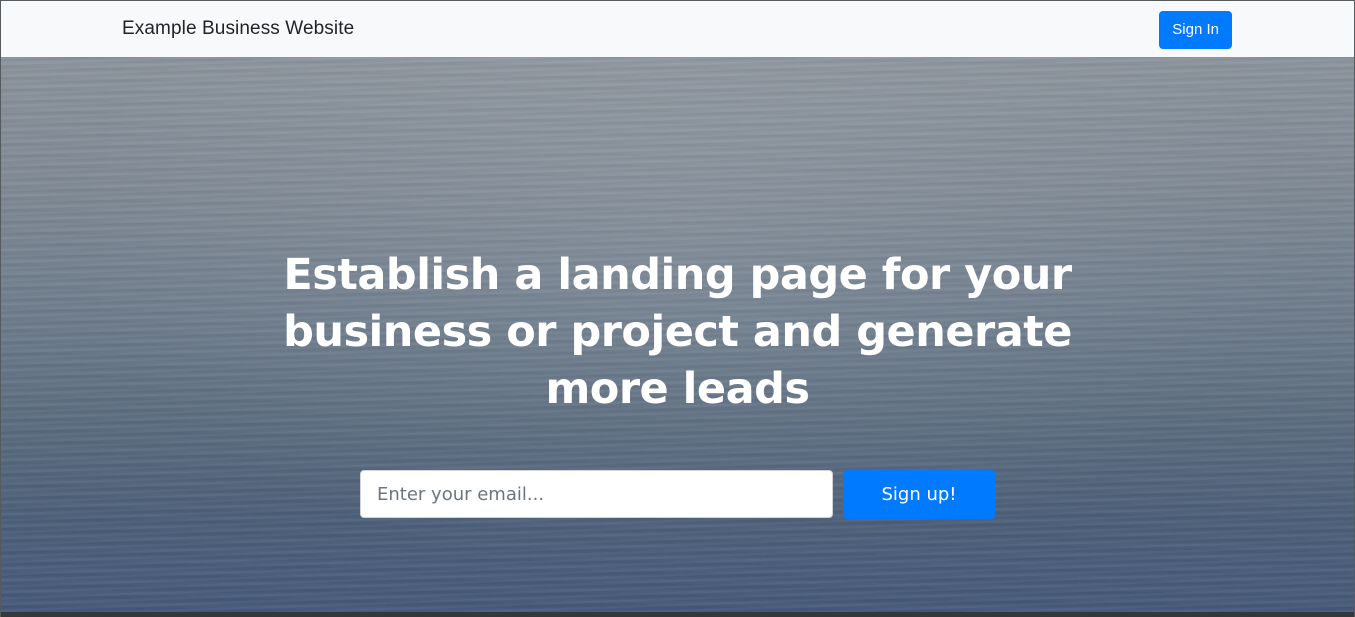 This screenshot has width=1355, height=617. Describe the element at coordinates (677, 29) in the screenshot. I see `top-navbar: Example Business Website Sign In` at that location.